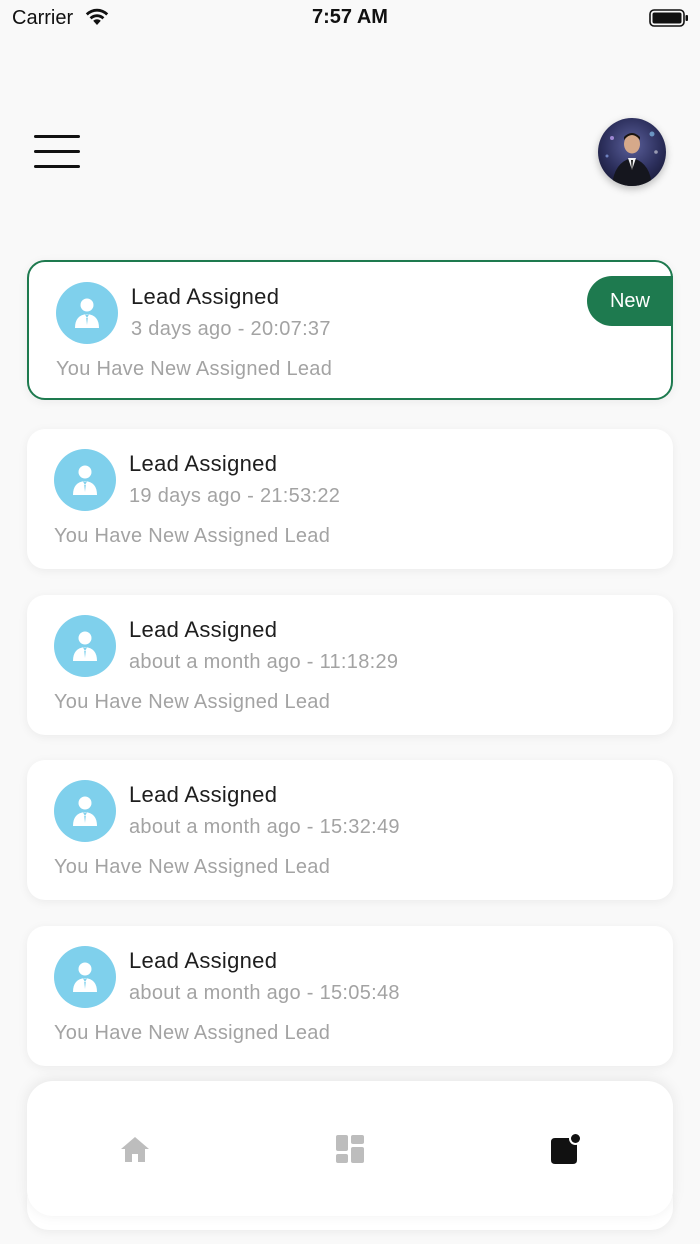 The height and width of the screenshot is (1244, 700). I want to click on notification-icon, so click(565, 1149).